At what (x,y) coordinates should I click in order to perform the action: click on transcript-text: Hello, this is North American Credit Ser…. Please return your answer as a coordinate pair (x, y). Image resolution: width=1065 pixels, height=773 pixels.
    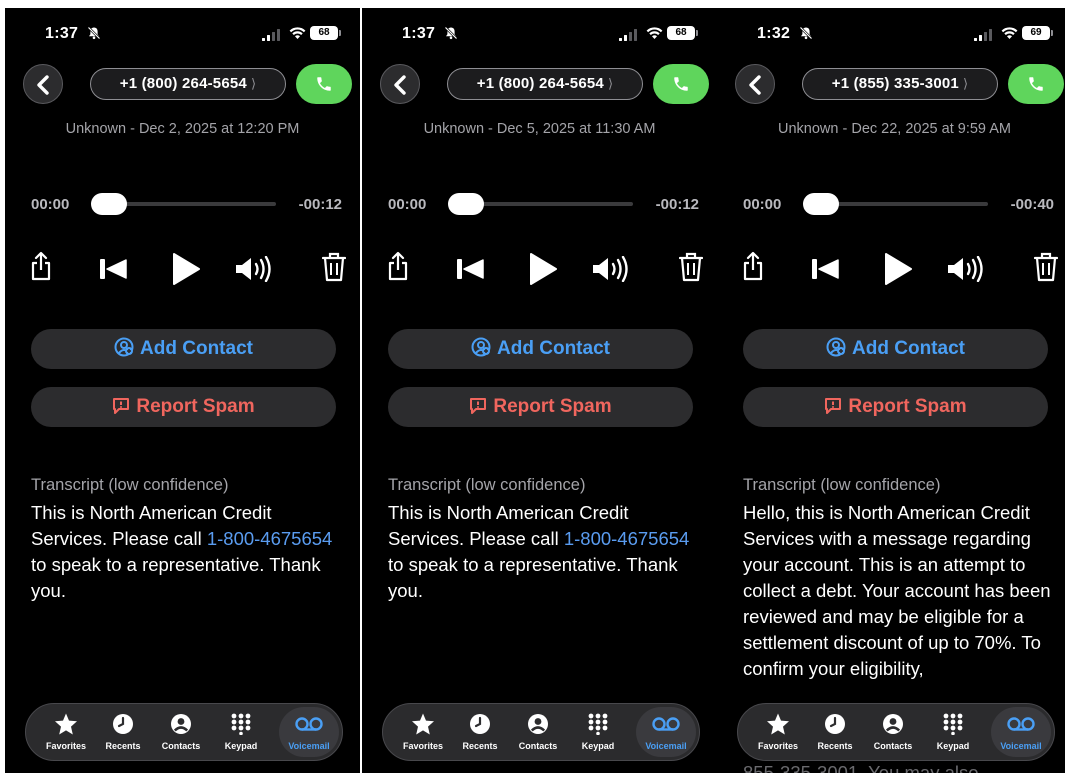
    Looking at the image, I should click on (900, 591).